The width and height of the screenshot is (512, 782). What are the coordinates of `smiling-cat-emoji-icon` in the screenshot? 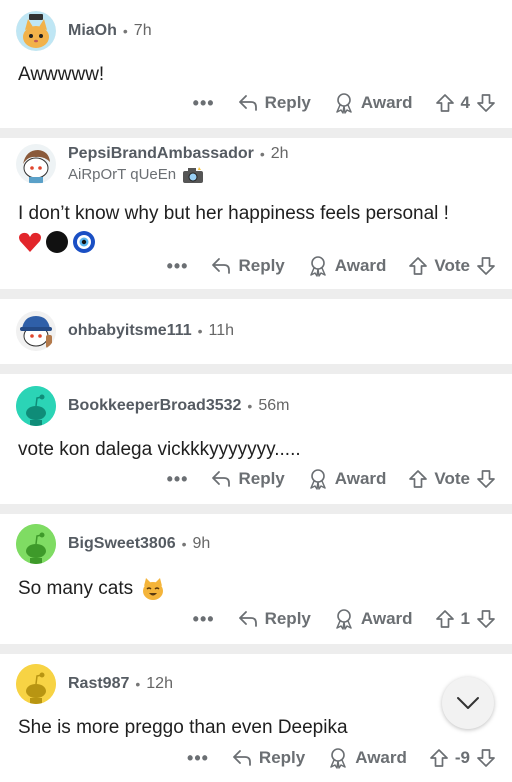 It's located at (153, 589).